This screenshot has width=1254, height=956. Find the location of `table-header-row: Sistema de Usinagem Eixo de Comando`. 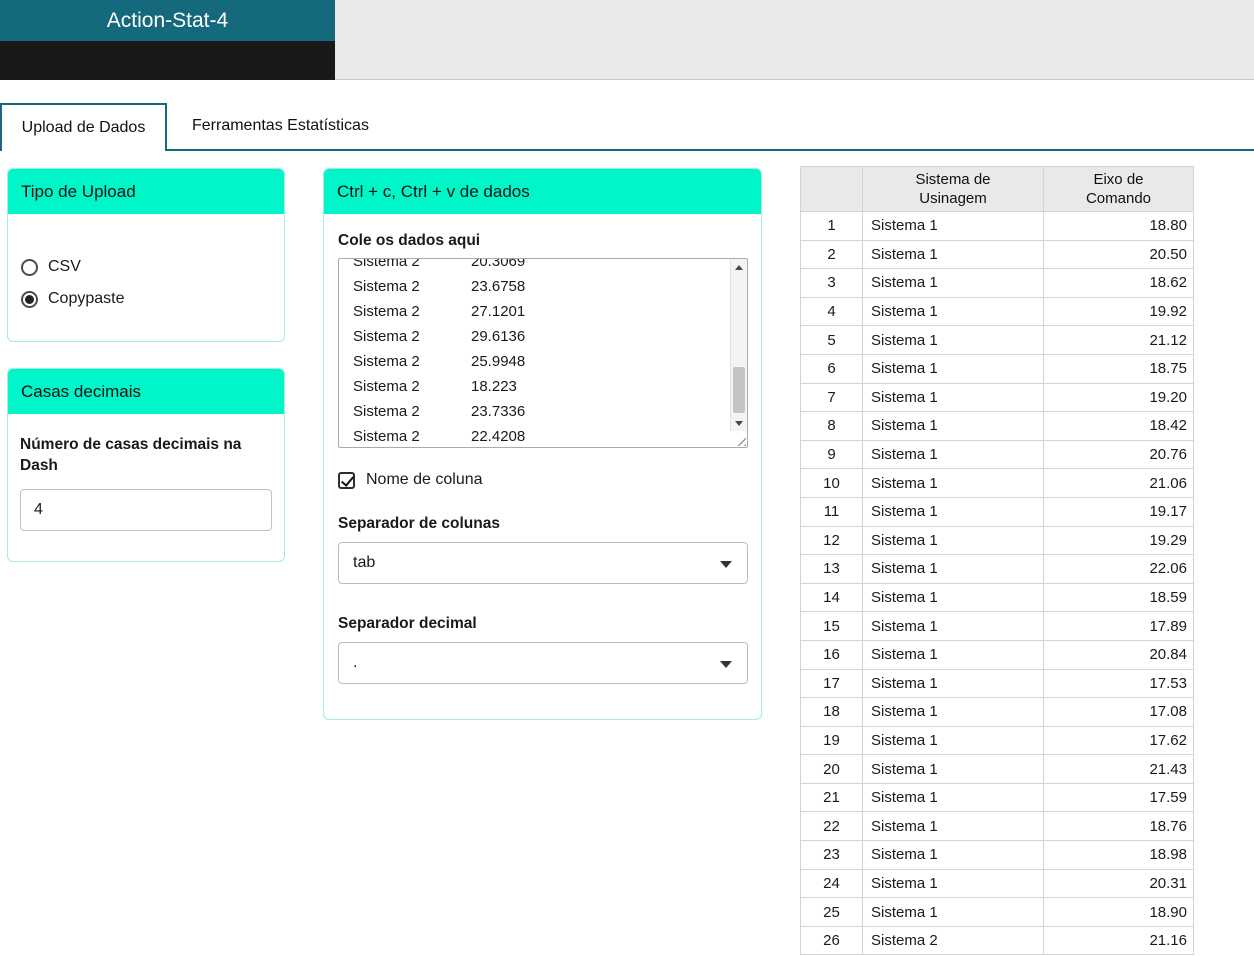

table-header-row: Sistema de Usinagem Eixo de Comando is located at coordinates (997, 189).